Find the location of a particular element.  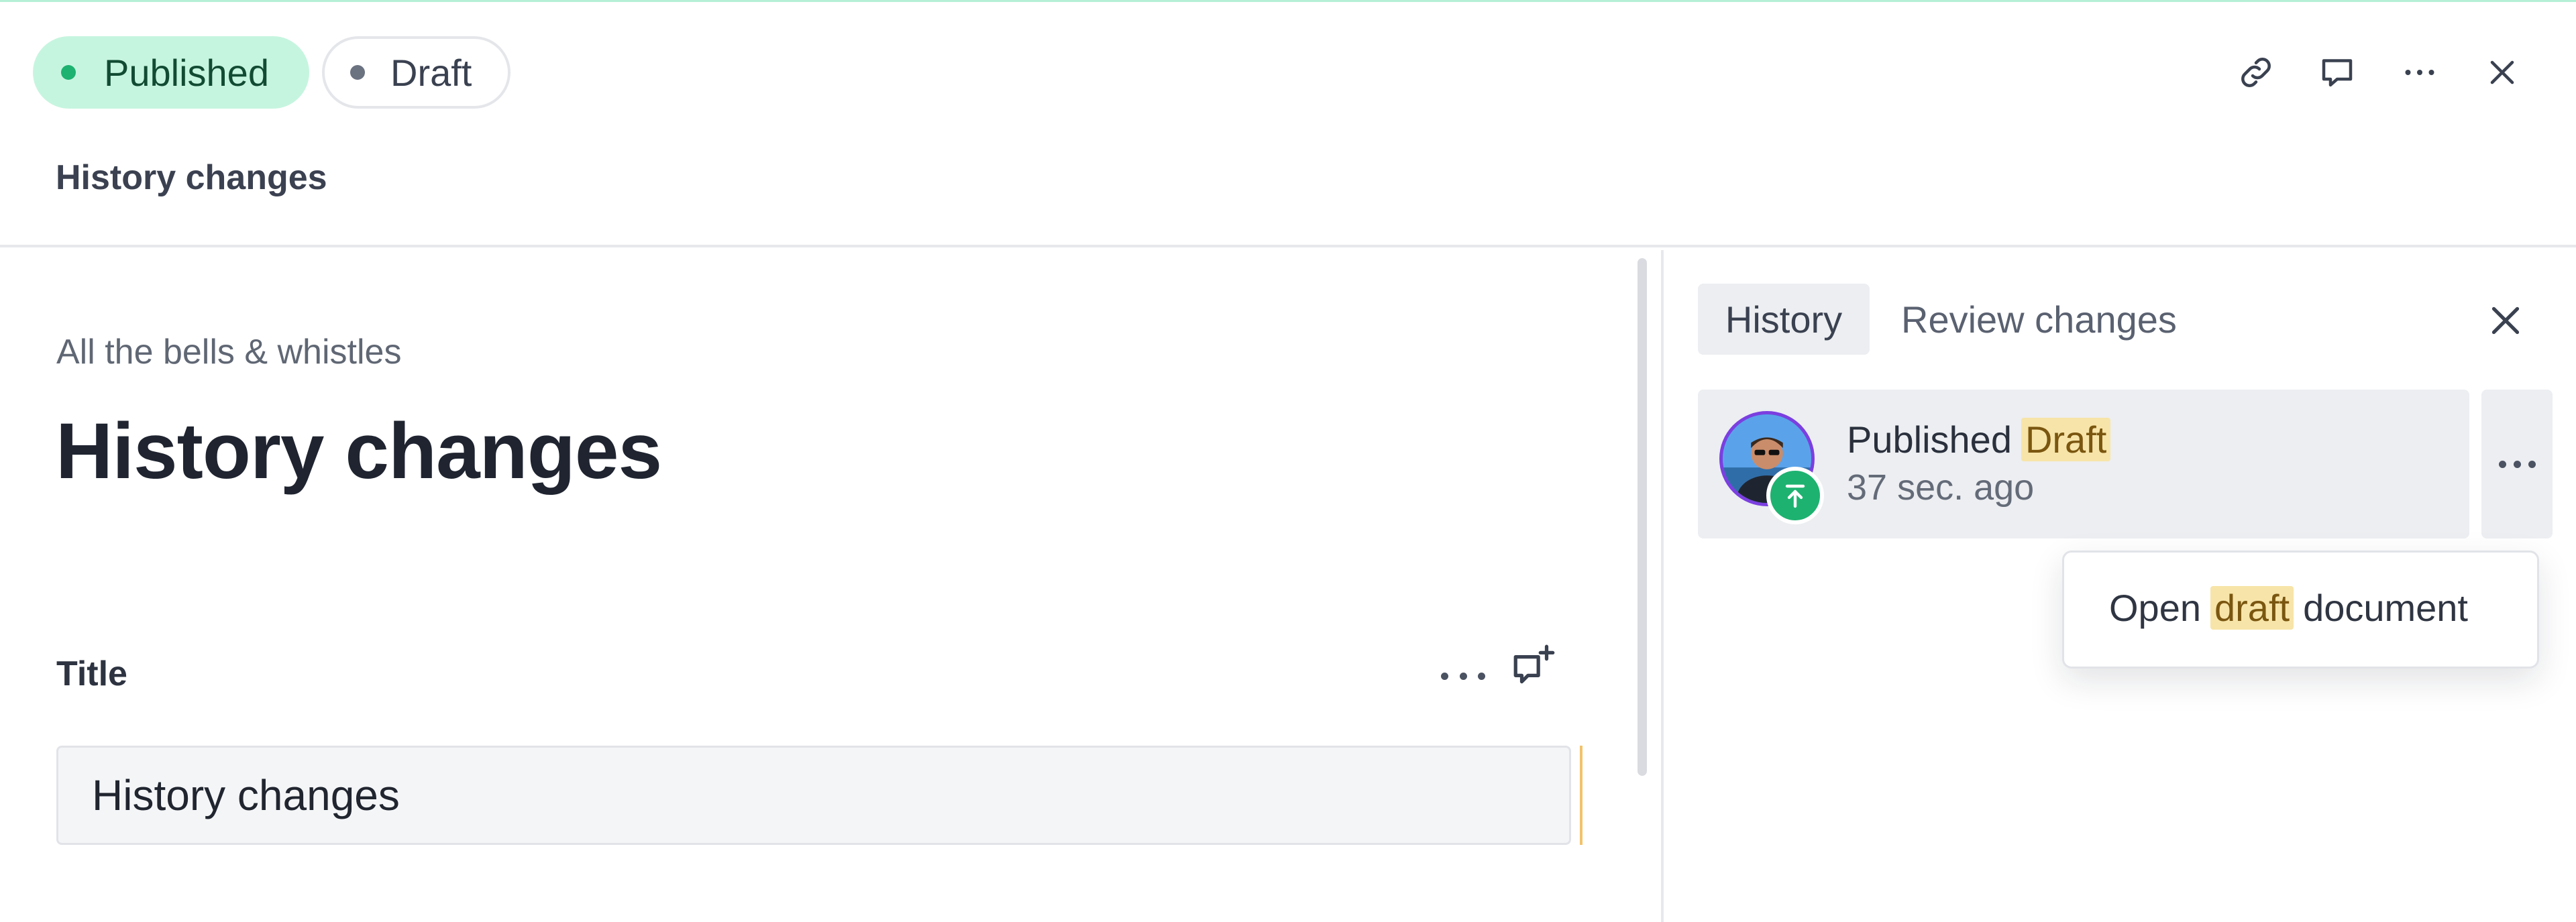

history-entry: Published Draft 37 sec. ago is located at coordinates (2083, 464).